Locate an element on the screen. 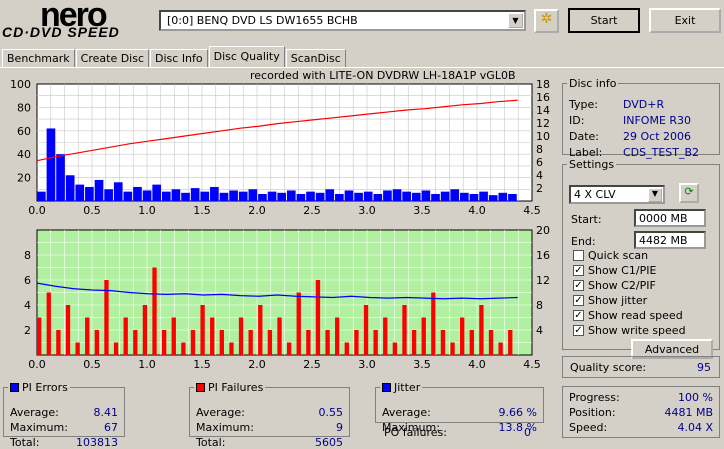  checkbox-icon is located at coordinates (578, 255).